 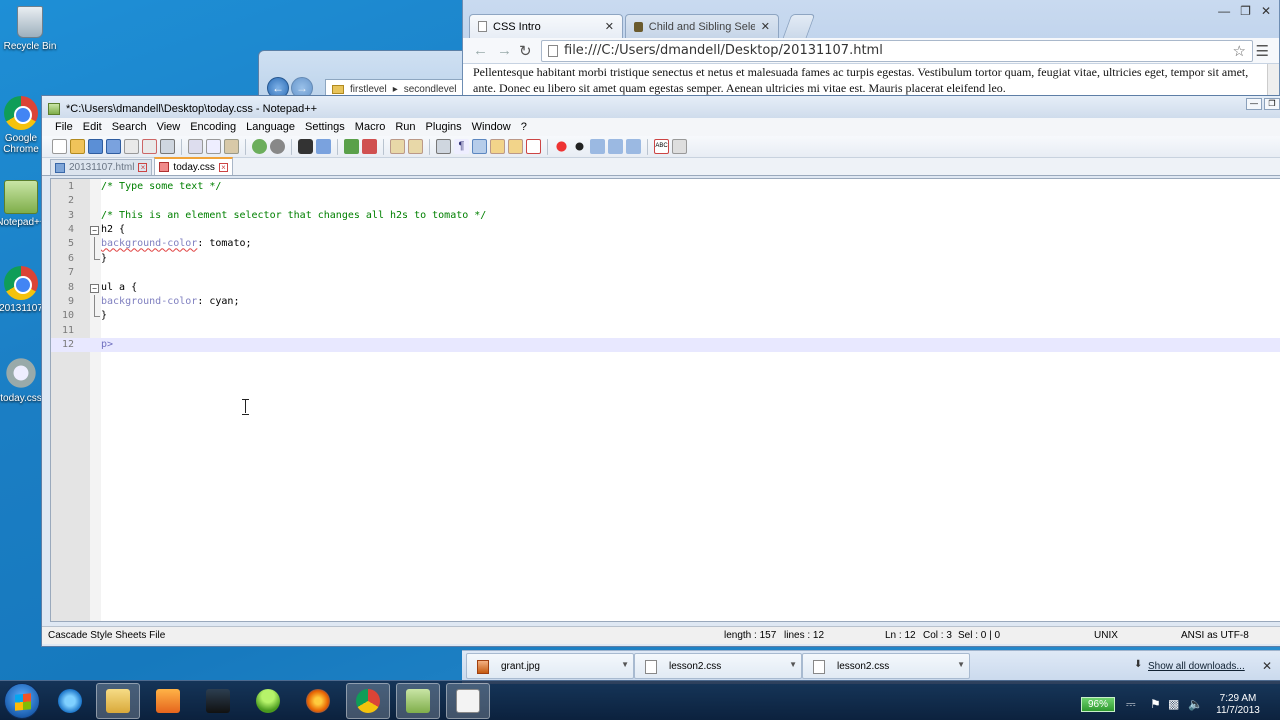 I want to click on network-icon: ▩, so click(x=1173, y=704).